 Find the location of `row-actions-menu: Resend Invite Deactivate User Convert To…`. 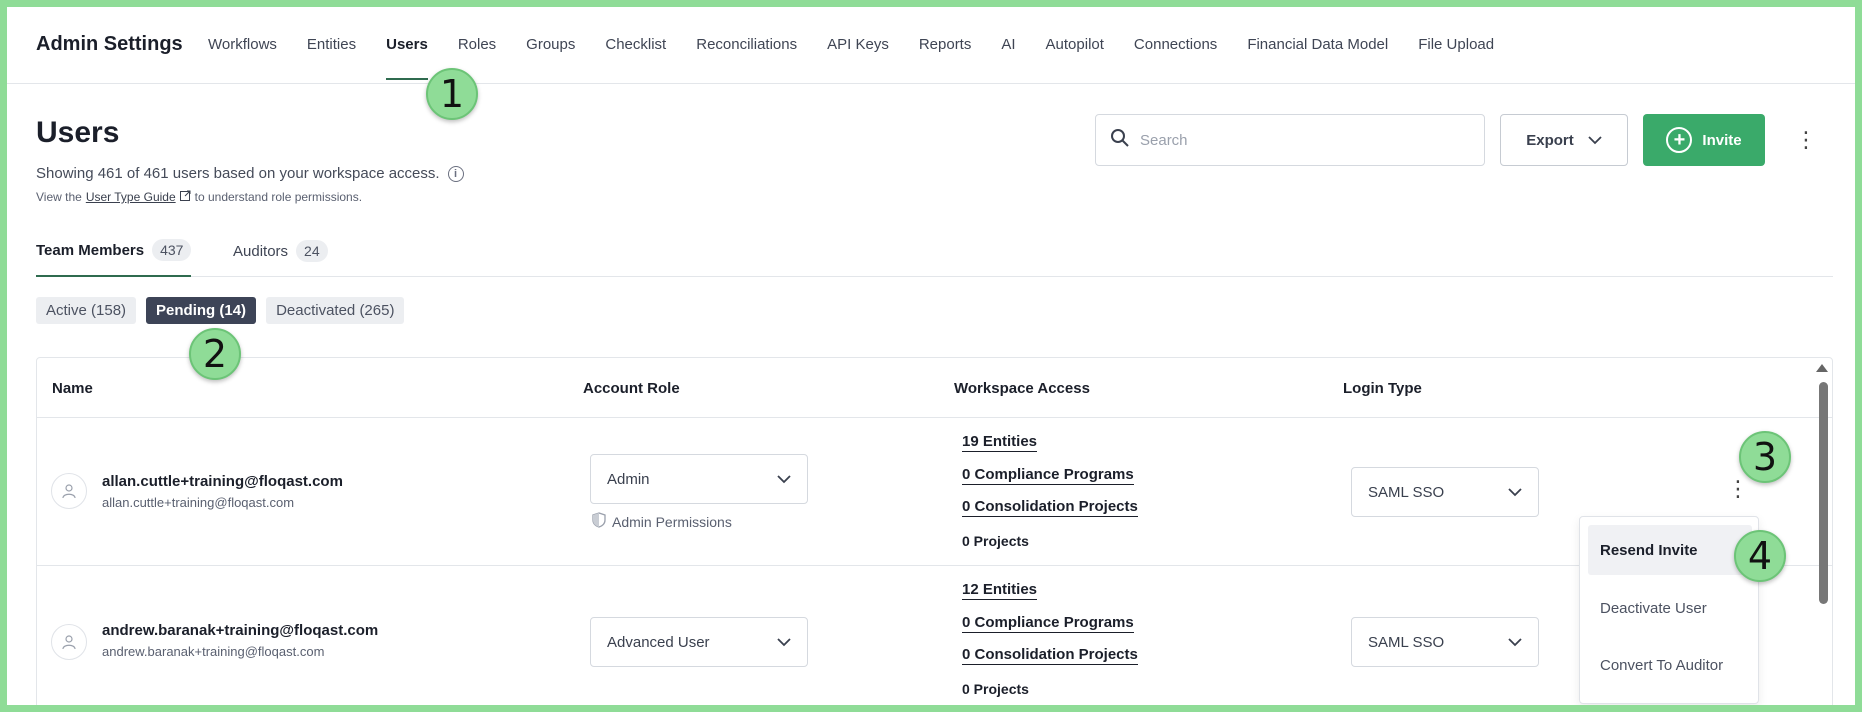

row-actions-menu: Resend Invite Deactivate User Convert To… is located at coordinates (1669, 610).